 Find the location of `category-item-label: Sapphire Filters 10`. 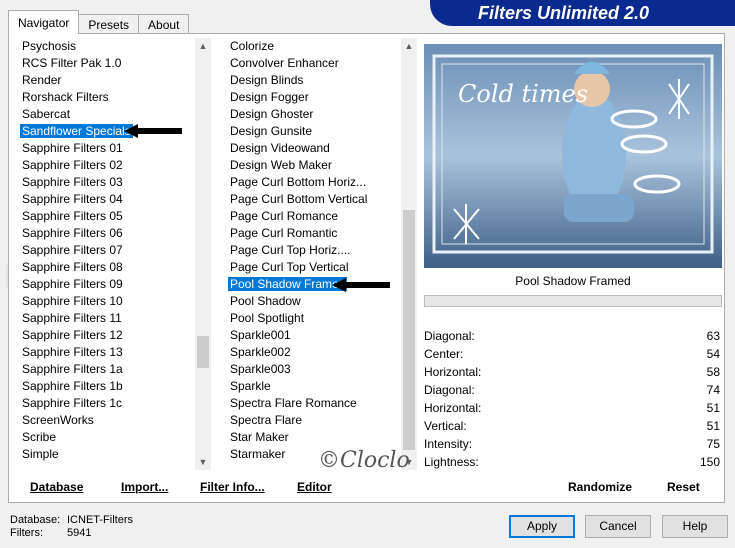

category-item-label: Sapphire Filters 10 is located at coordinates (72, 301).